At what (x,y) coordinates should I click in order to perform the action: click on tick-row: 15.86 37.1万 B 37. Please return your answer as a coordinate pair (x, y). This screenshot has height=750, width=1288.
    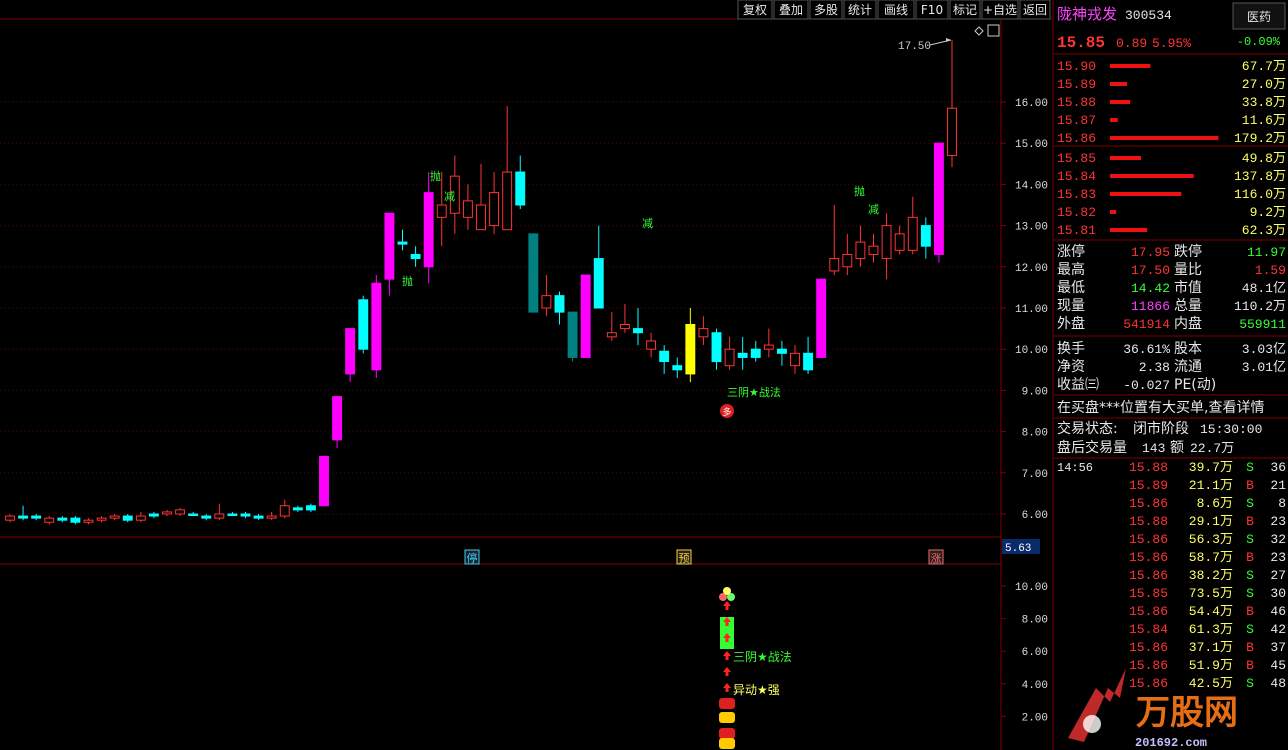
    Looking at the image, I should click on (1207, 647).